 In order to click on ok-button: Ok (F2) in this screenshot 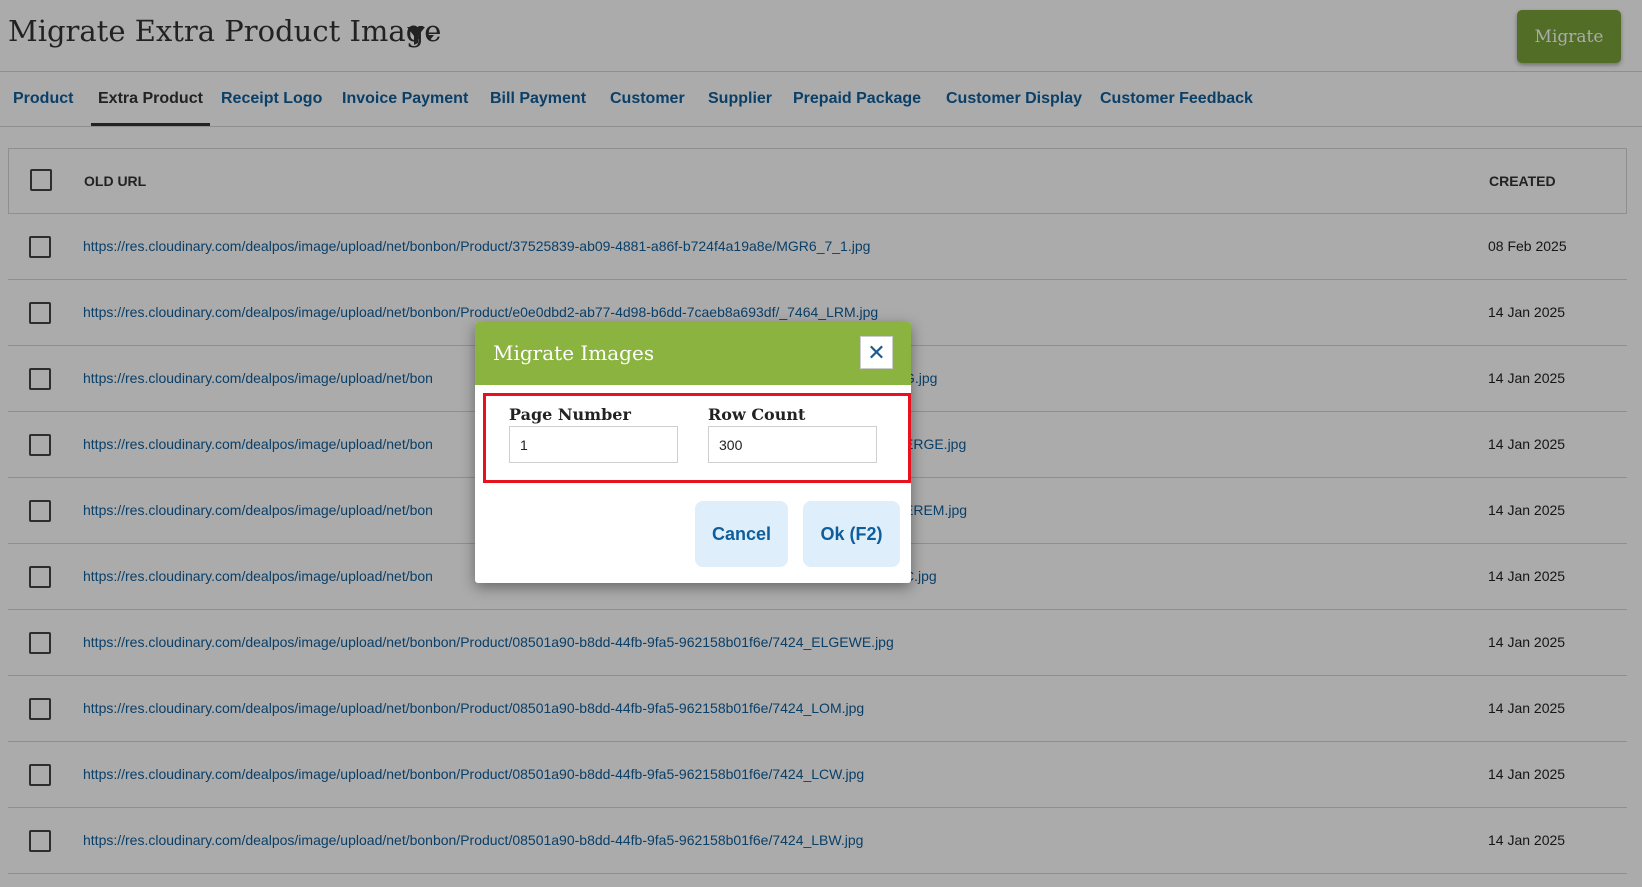, I will do `click(851, 534)`.